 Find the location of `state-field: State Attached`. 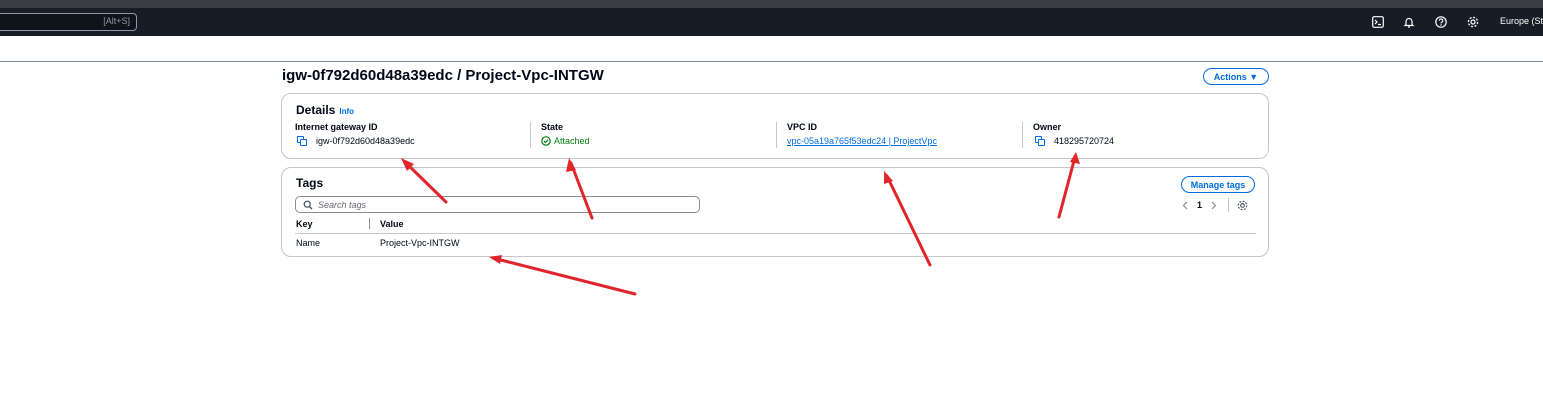

state-field: State Attached is located at coordinates (560, 135).